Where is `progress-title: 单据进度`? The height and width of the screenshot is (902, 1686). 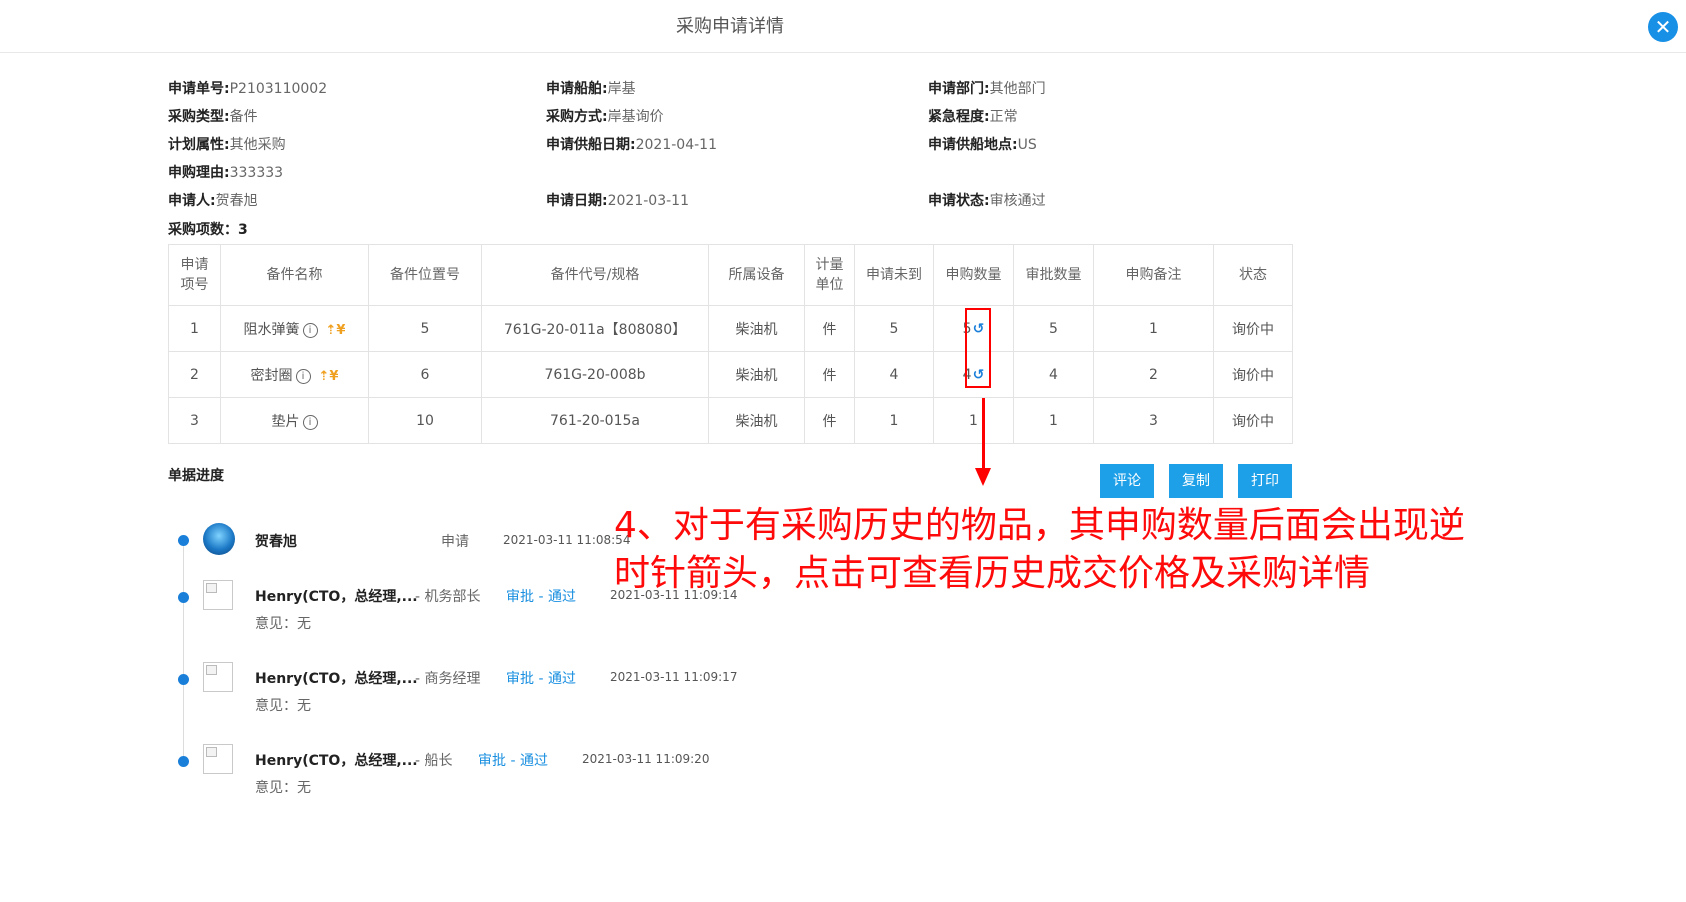
progress-title: 单据进度 is located at coordinates (196, 476).